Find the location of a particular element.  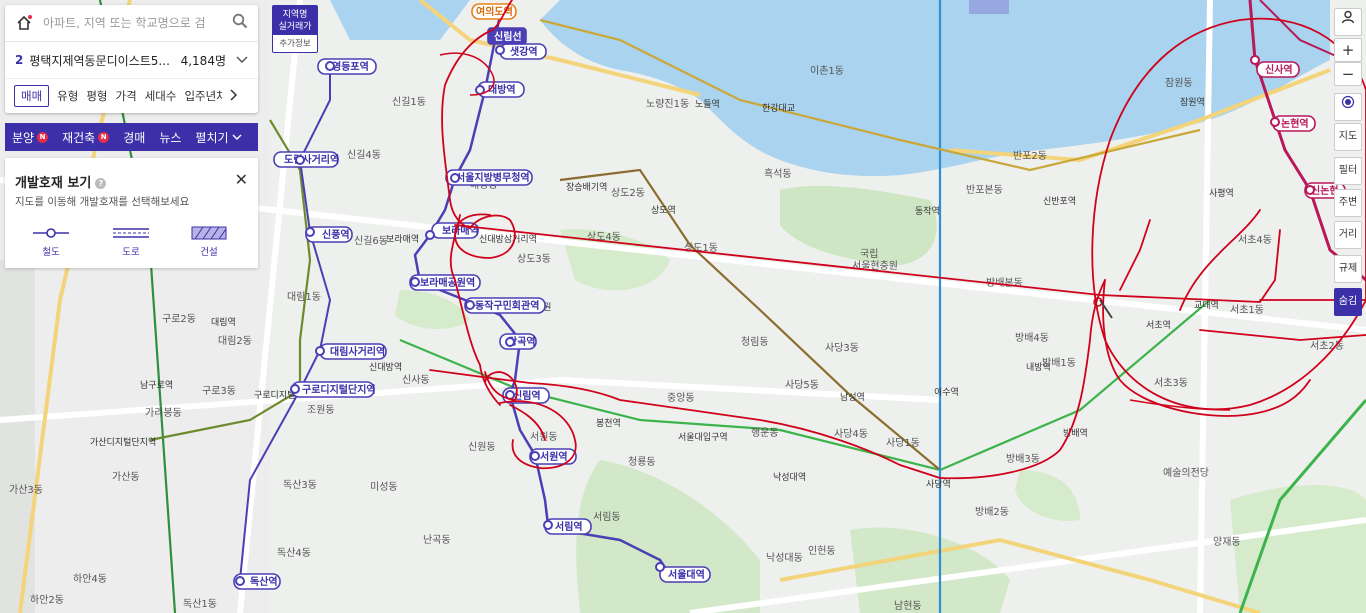

legend-construction: 건설 is located at coordinates (209, 242).